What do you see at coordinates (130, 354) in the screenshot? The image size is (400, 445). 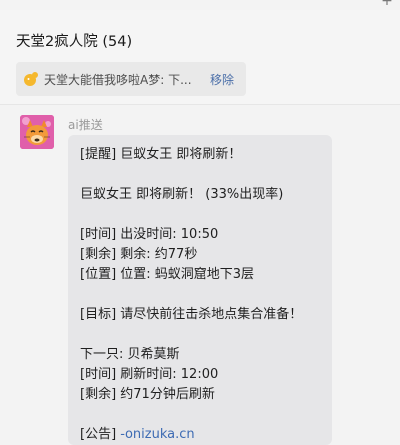 I see `message-line: 下一只: 贝希莫斯` at bounding box center [130, 354].